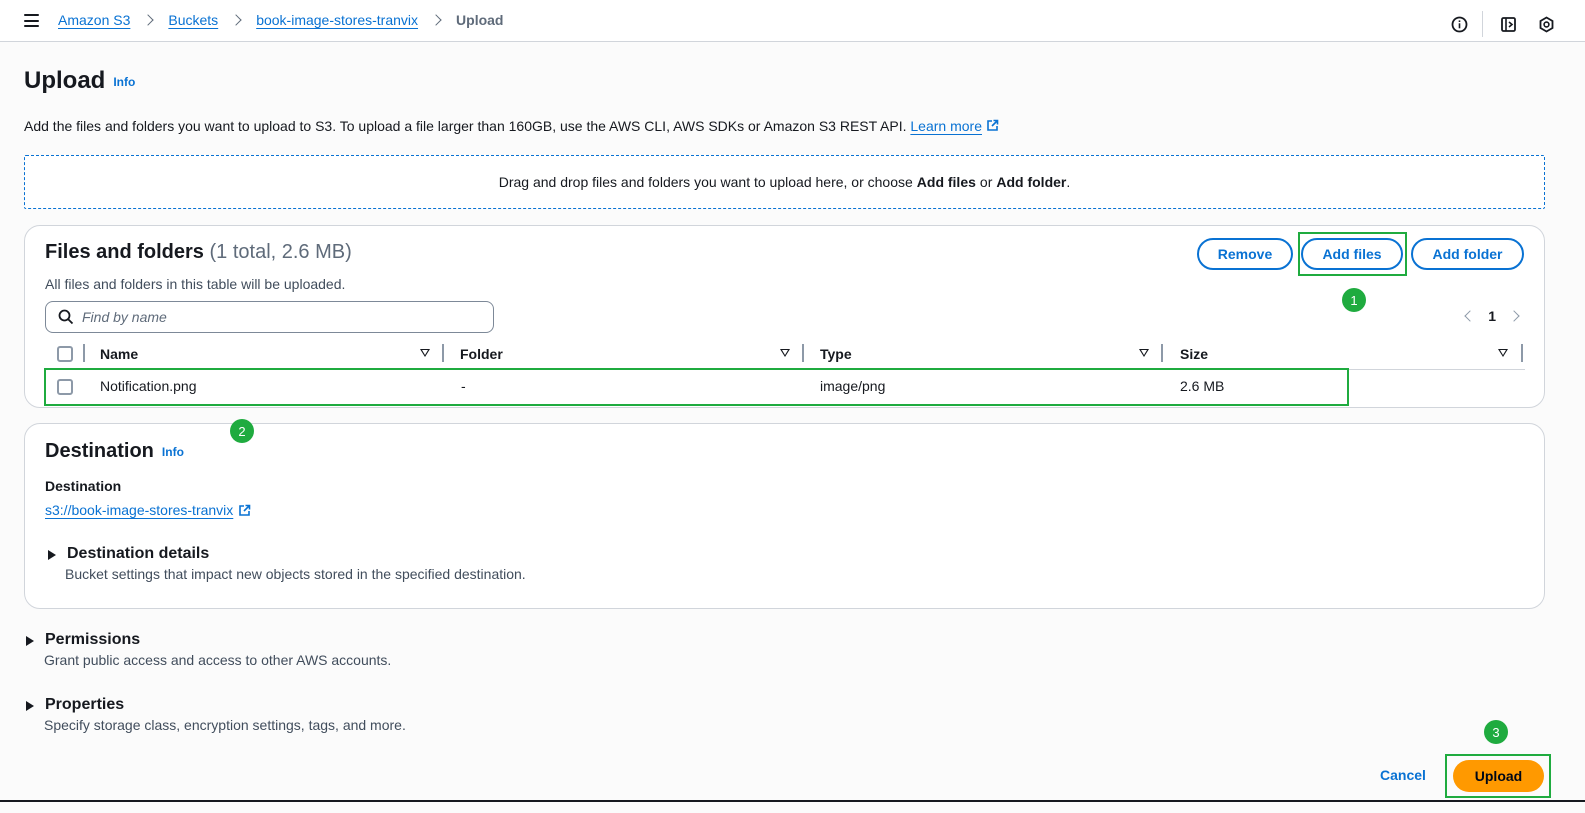 This screenshot has width=1585, height=813. Describe the element at coordinates (1546, 24) in the screenshot. I see `settings-icon` at that location.